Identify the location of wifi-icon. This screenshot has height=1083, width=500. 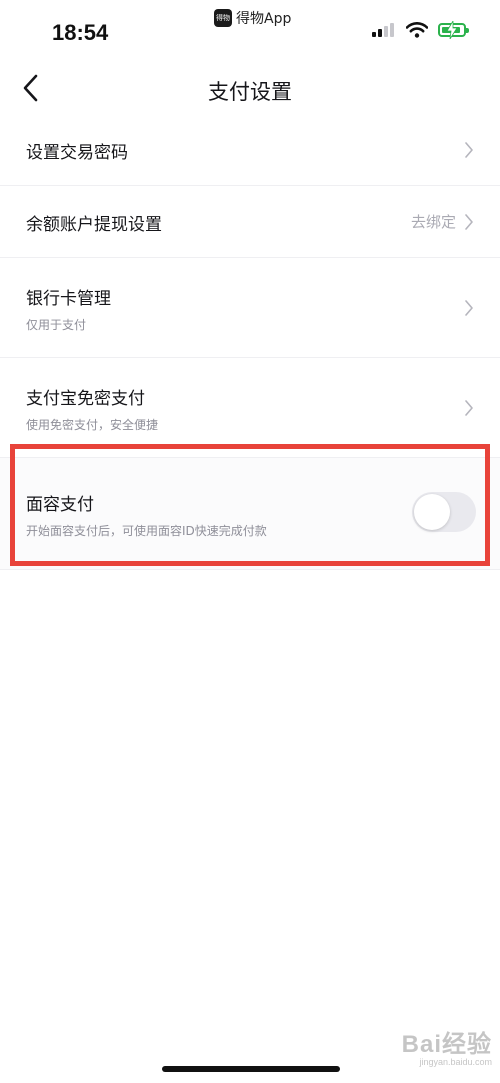
(417, 30).